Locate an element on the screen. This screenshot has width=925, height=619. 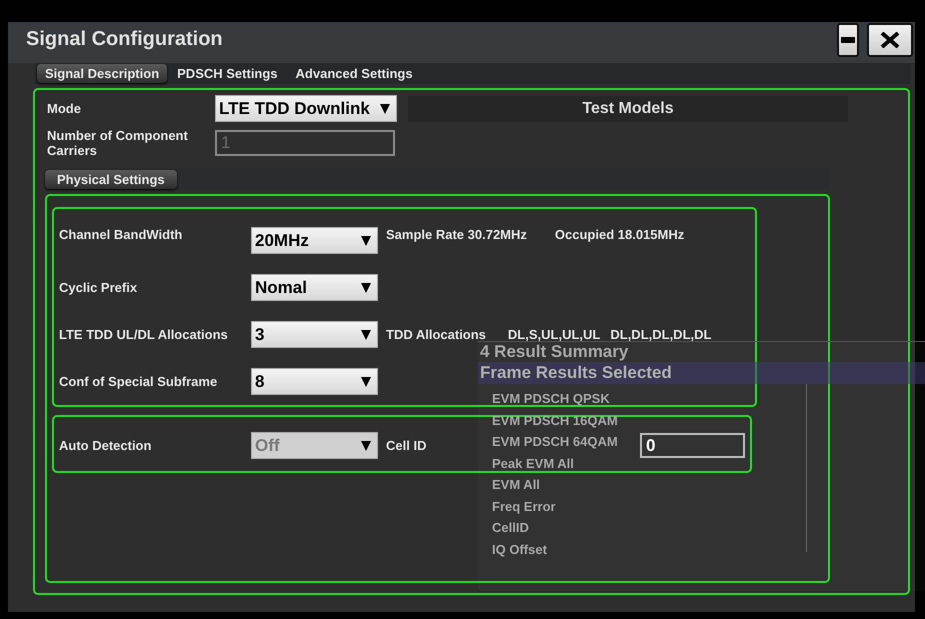
minimize-button is located at coordinates (848, 40).